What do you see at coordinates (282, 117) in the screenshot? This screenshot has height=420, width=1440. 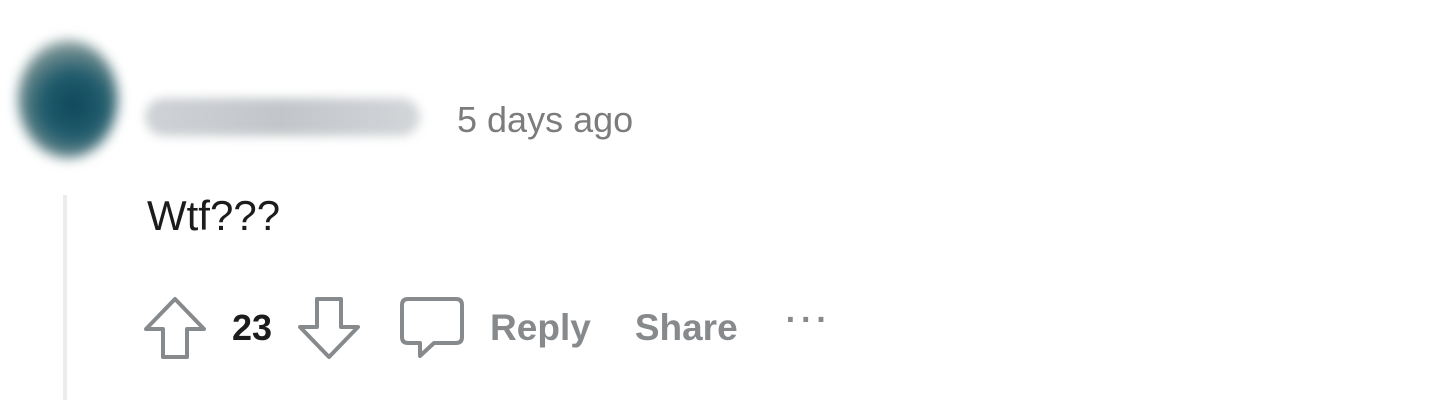 I see `username` at bounding box center [282, 117].